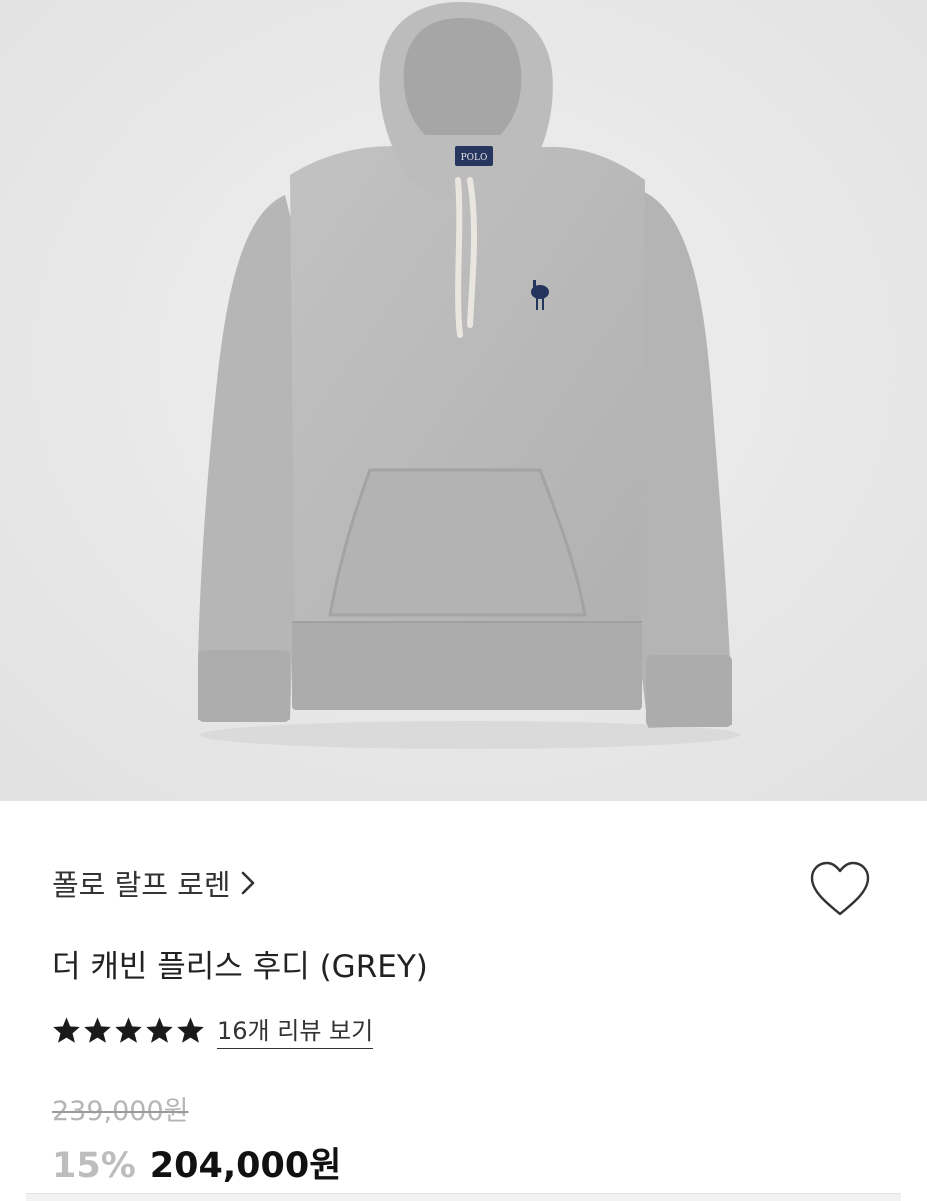 The height and width of the screenshot is (1201, 927). Describe the element at coordinates (474, 158) in the screenshot. I see `image-logo-text: POLO` at that location.